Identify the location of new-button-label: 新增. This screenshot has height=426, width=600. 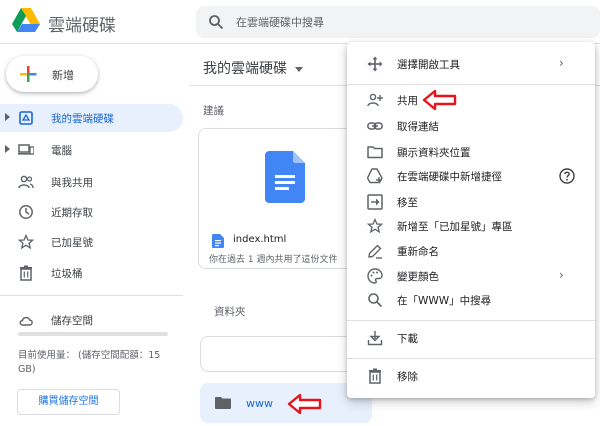
(63, 75).